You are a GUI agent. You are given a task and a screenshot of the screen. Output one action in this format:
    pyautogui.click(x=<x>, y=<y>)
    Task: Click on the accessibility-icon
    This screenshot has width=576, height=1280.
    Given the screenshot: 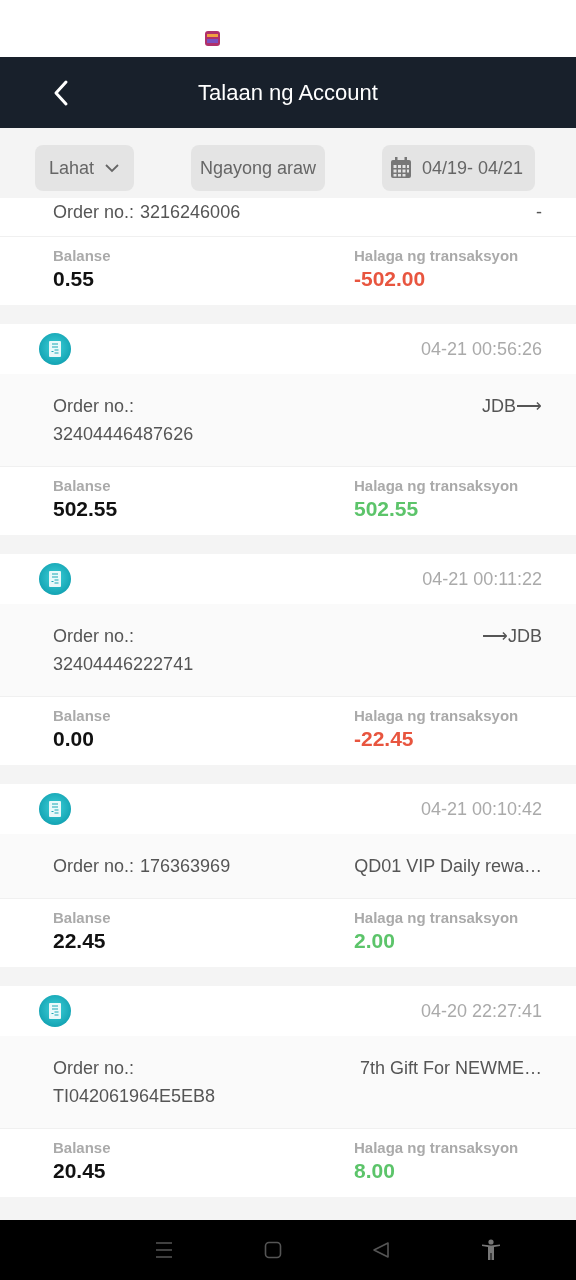 What is the action you would take?
    pyautogui.click(x=490, y=1250)
    